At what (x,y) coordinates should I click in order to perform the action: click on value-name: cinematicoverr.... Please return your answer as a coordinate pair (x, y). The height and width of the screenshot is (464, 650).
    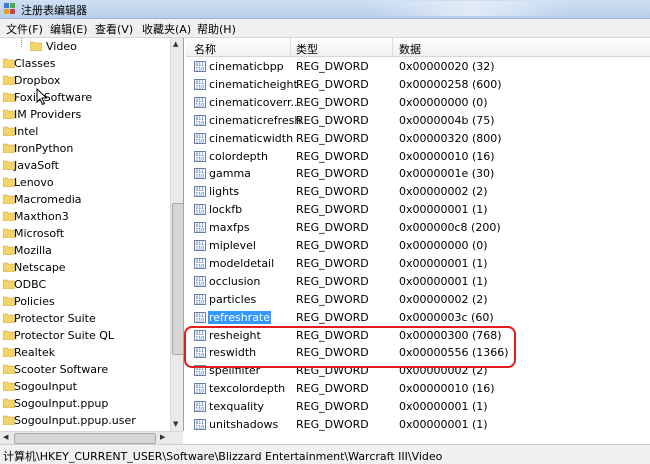
    Looking at the image, I should click on (255, 102).